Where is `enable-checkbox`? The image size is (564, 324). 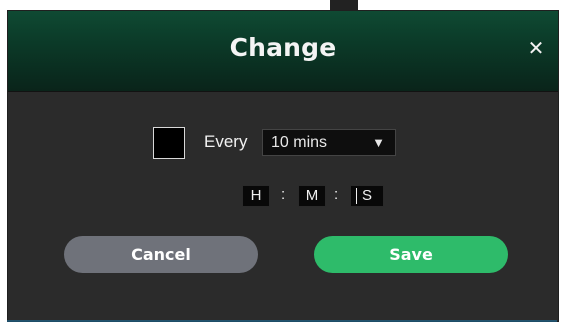
enable-checkbox is located at coordinates (169, 143).